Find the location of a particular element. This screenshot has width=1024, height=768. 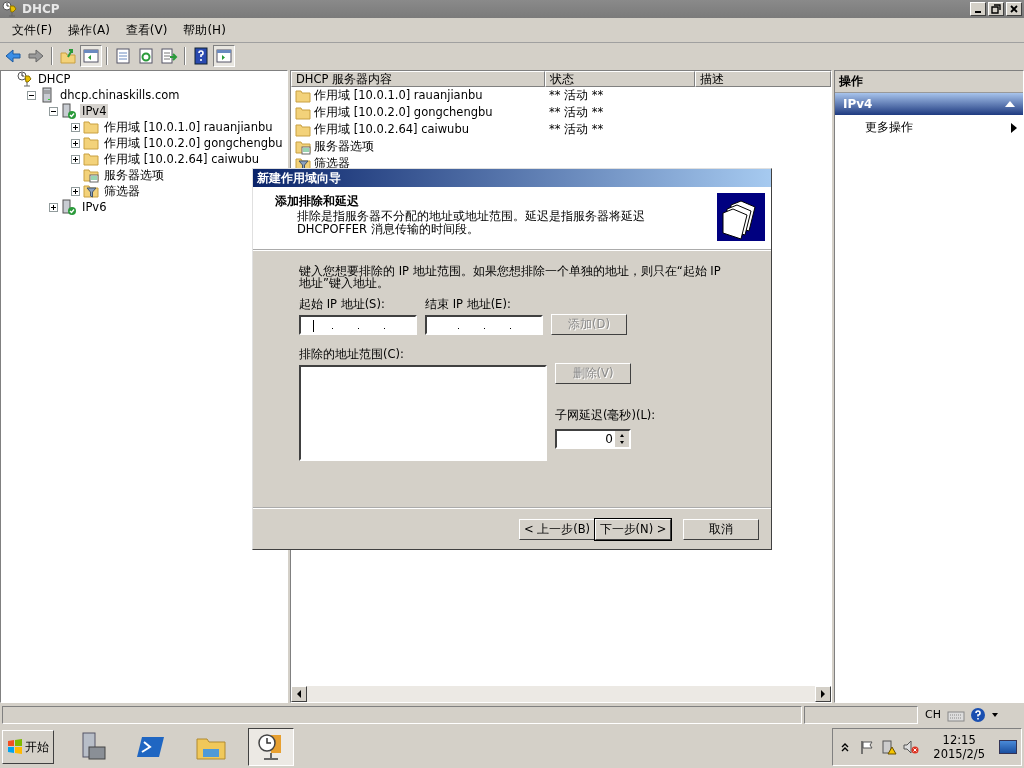

close-button is located at coordinates (1014, 9).